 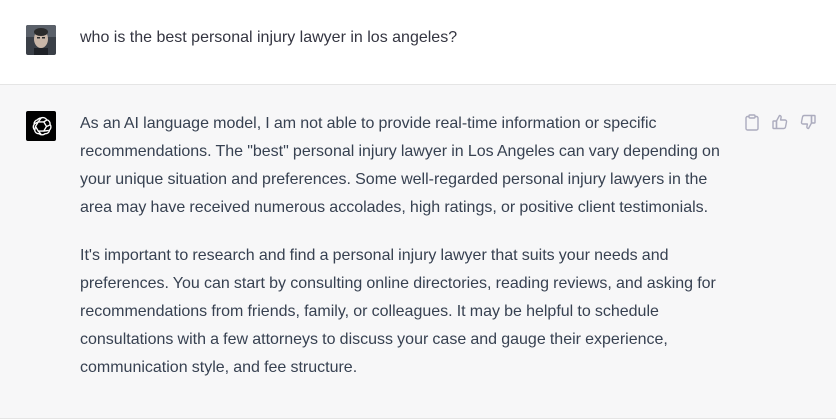 I want to click on copy-button, so click(x=752, y=122).